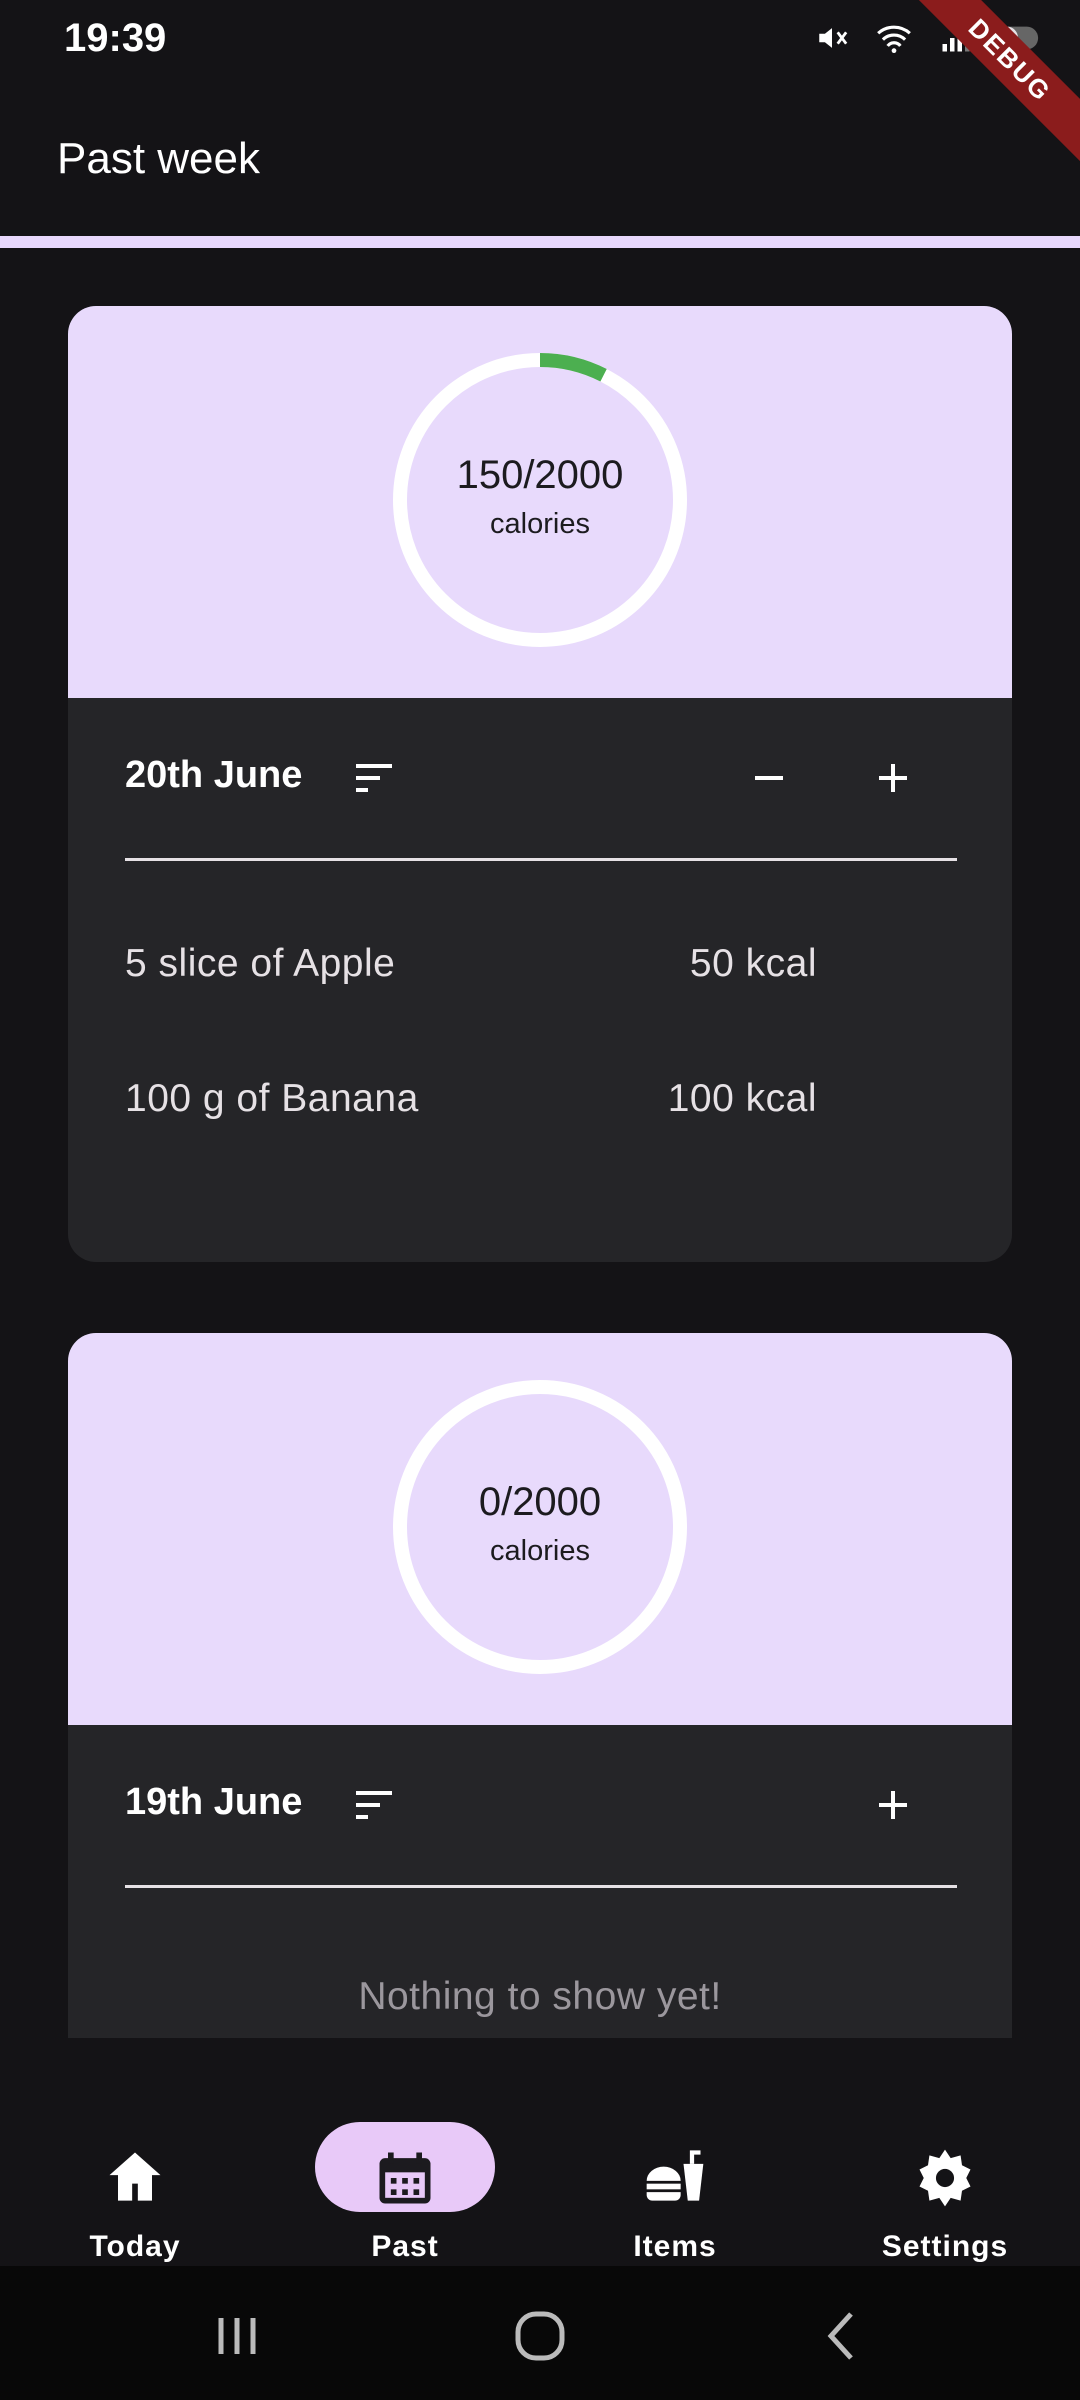 The width and height of the screenshot is (1080, 2400). I want to click on nav-label: Items, so click(675, 2246).